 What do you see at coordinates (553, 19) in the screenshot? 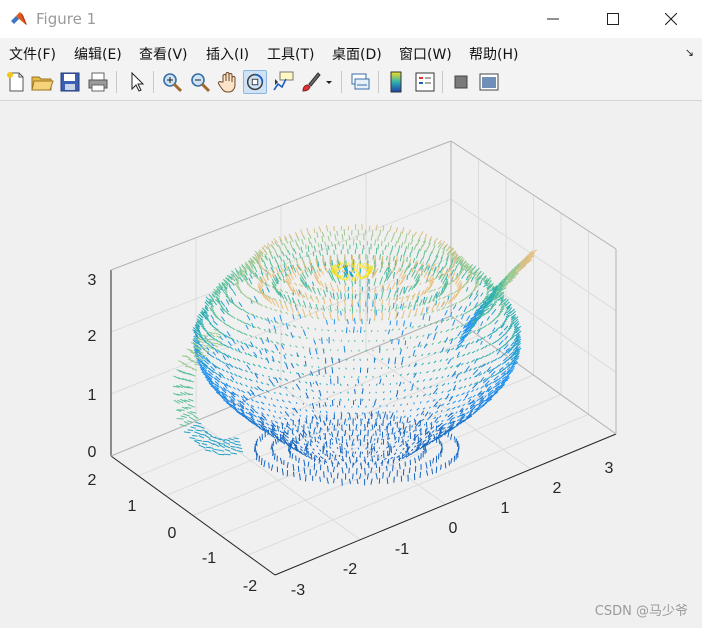
I see `minimize-button` at bounding box center [553, 19].